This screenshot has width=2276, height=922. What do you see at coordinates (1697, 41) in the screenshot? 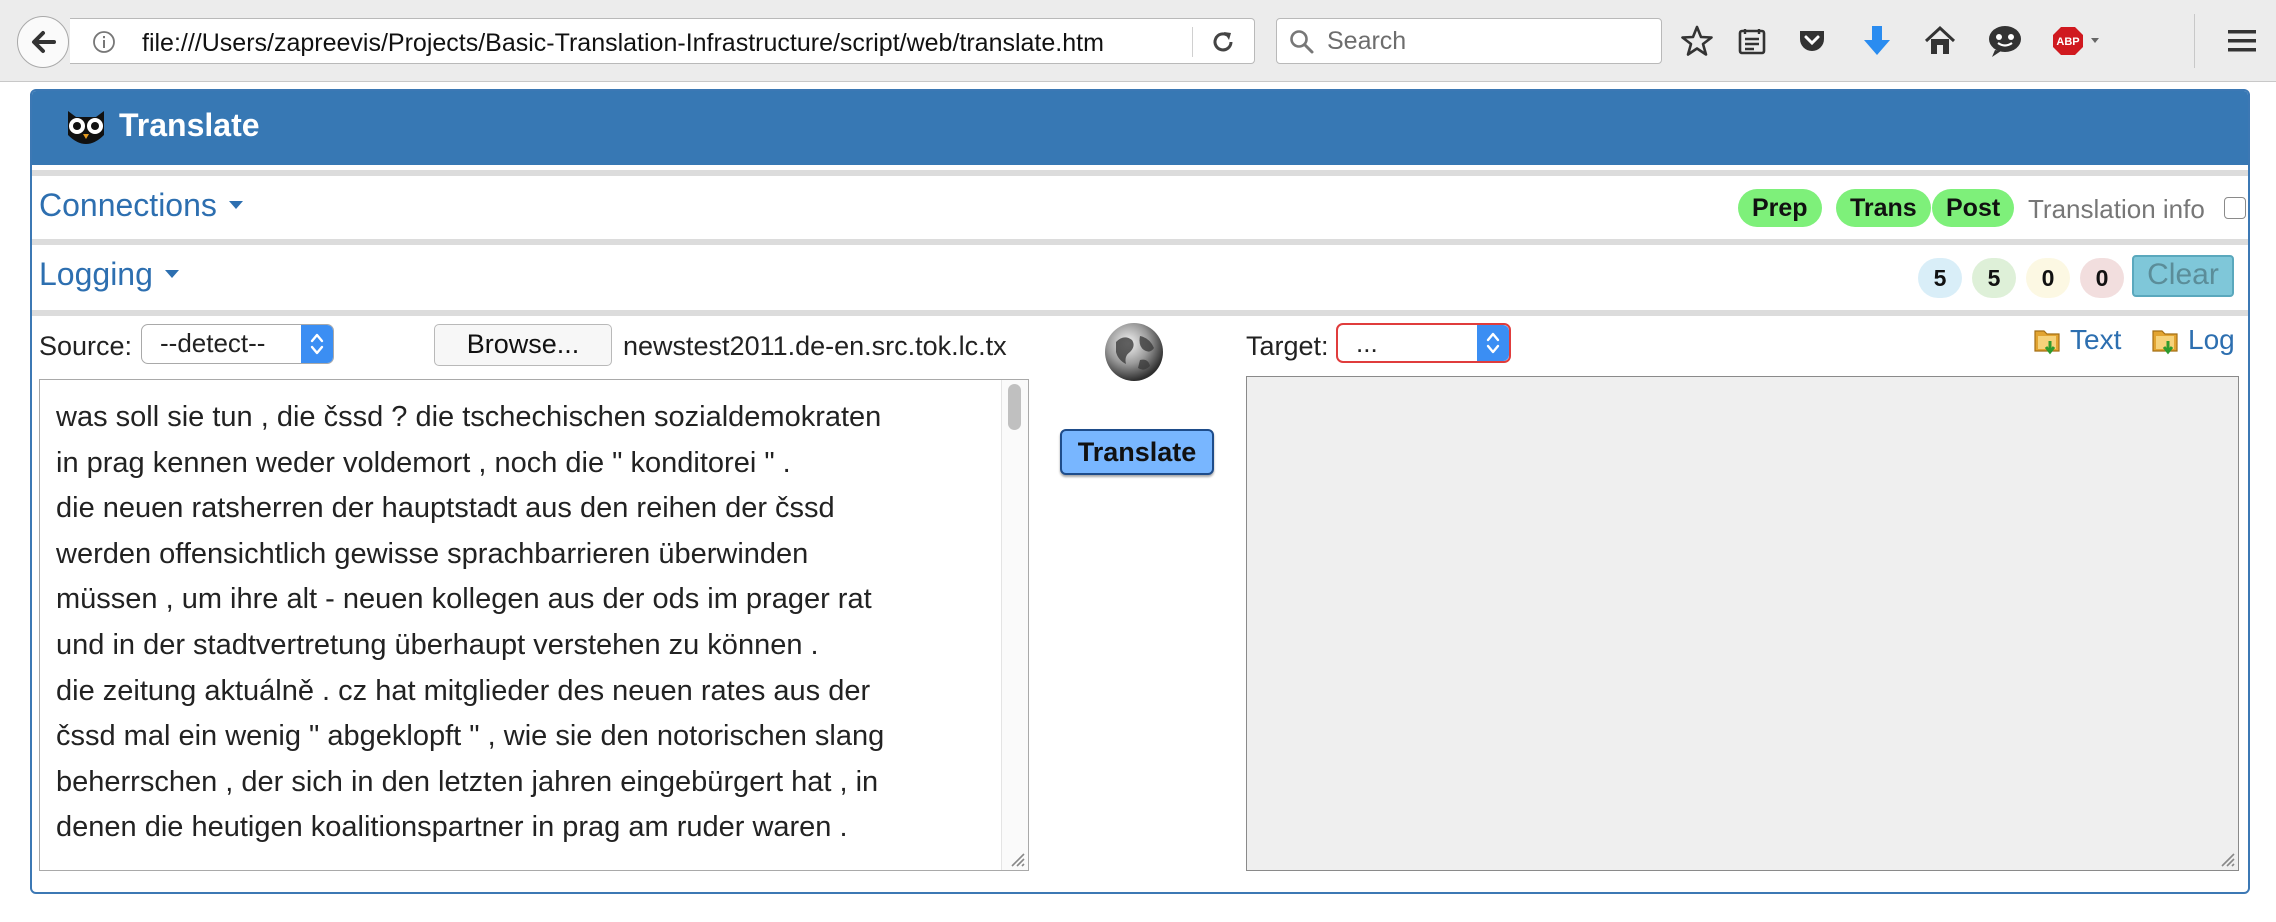
I see `star-icon` at bounding box center [1697, 41].